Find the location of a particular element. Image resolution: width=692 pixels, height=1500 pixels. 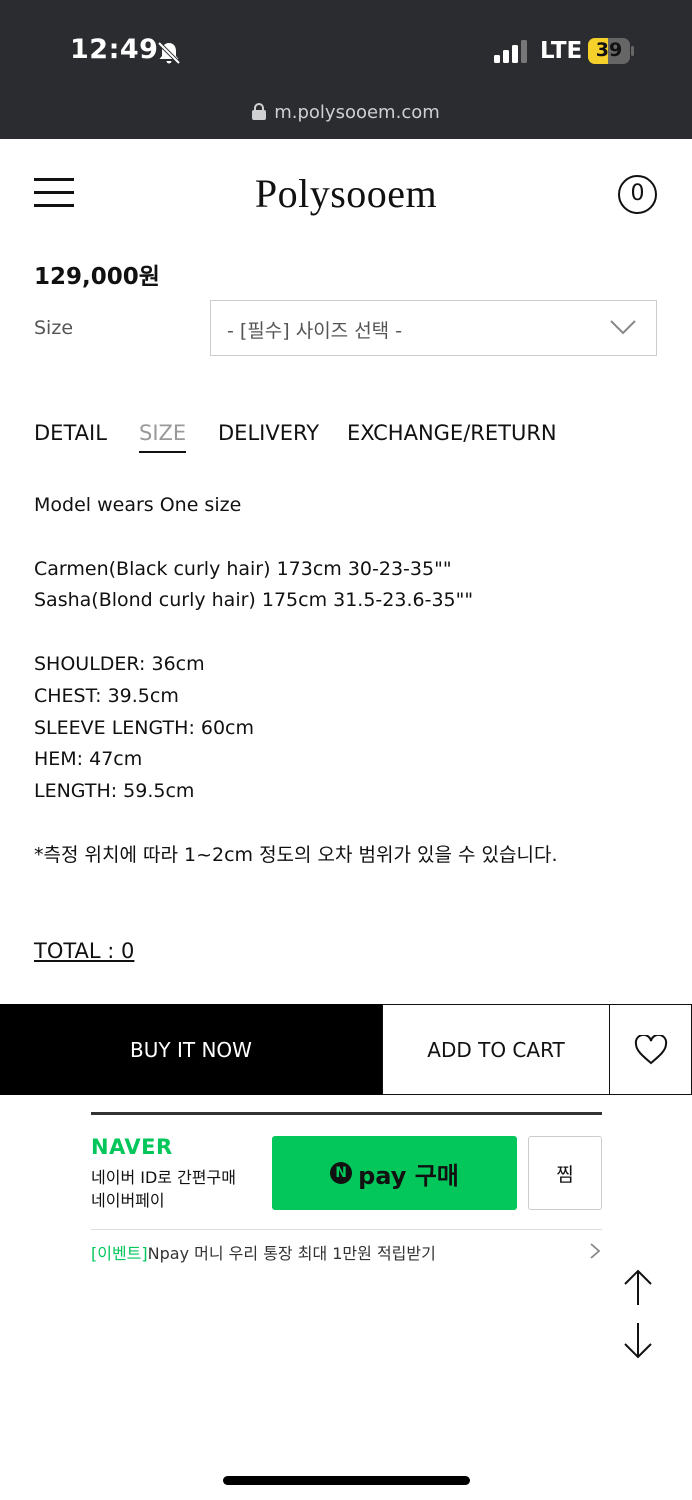

npay-buy-label: pay 구매 is located at coordinates (408, 1175).